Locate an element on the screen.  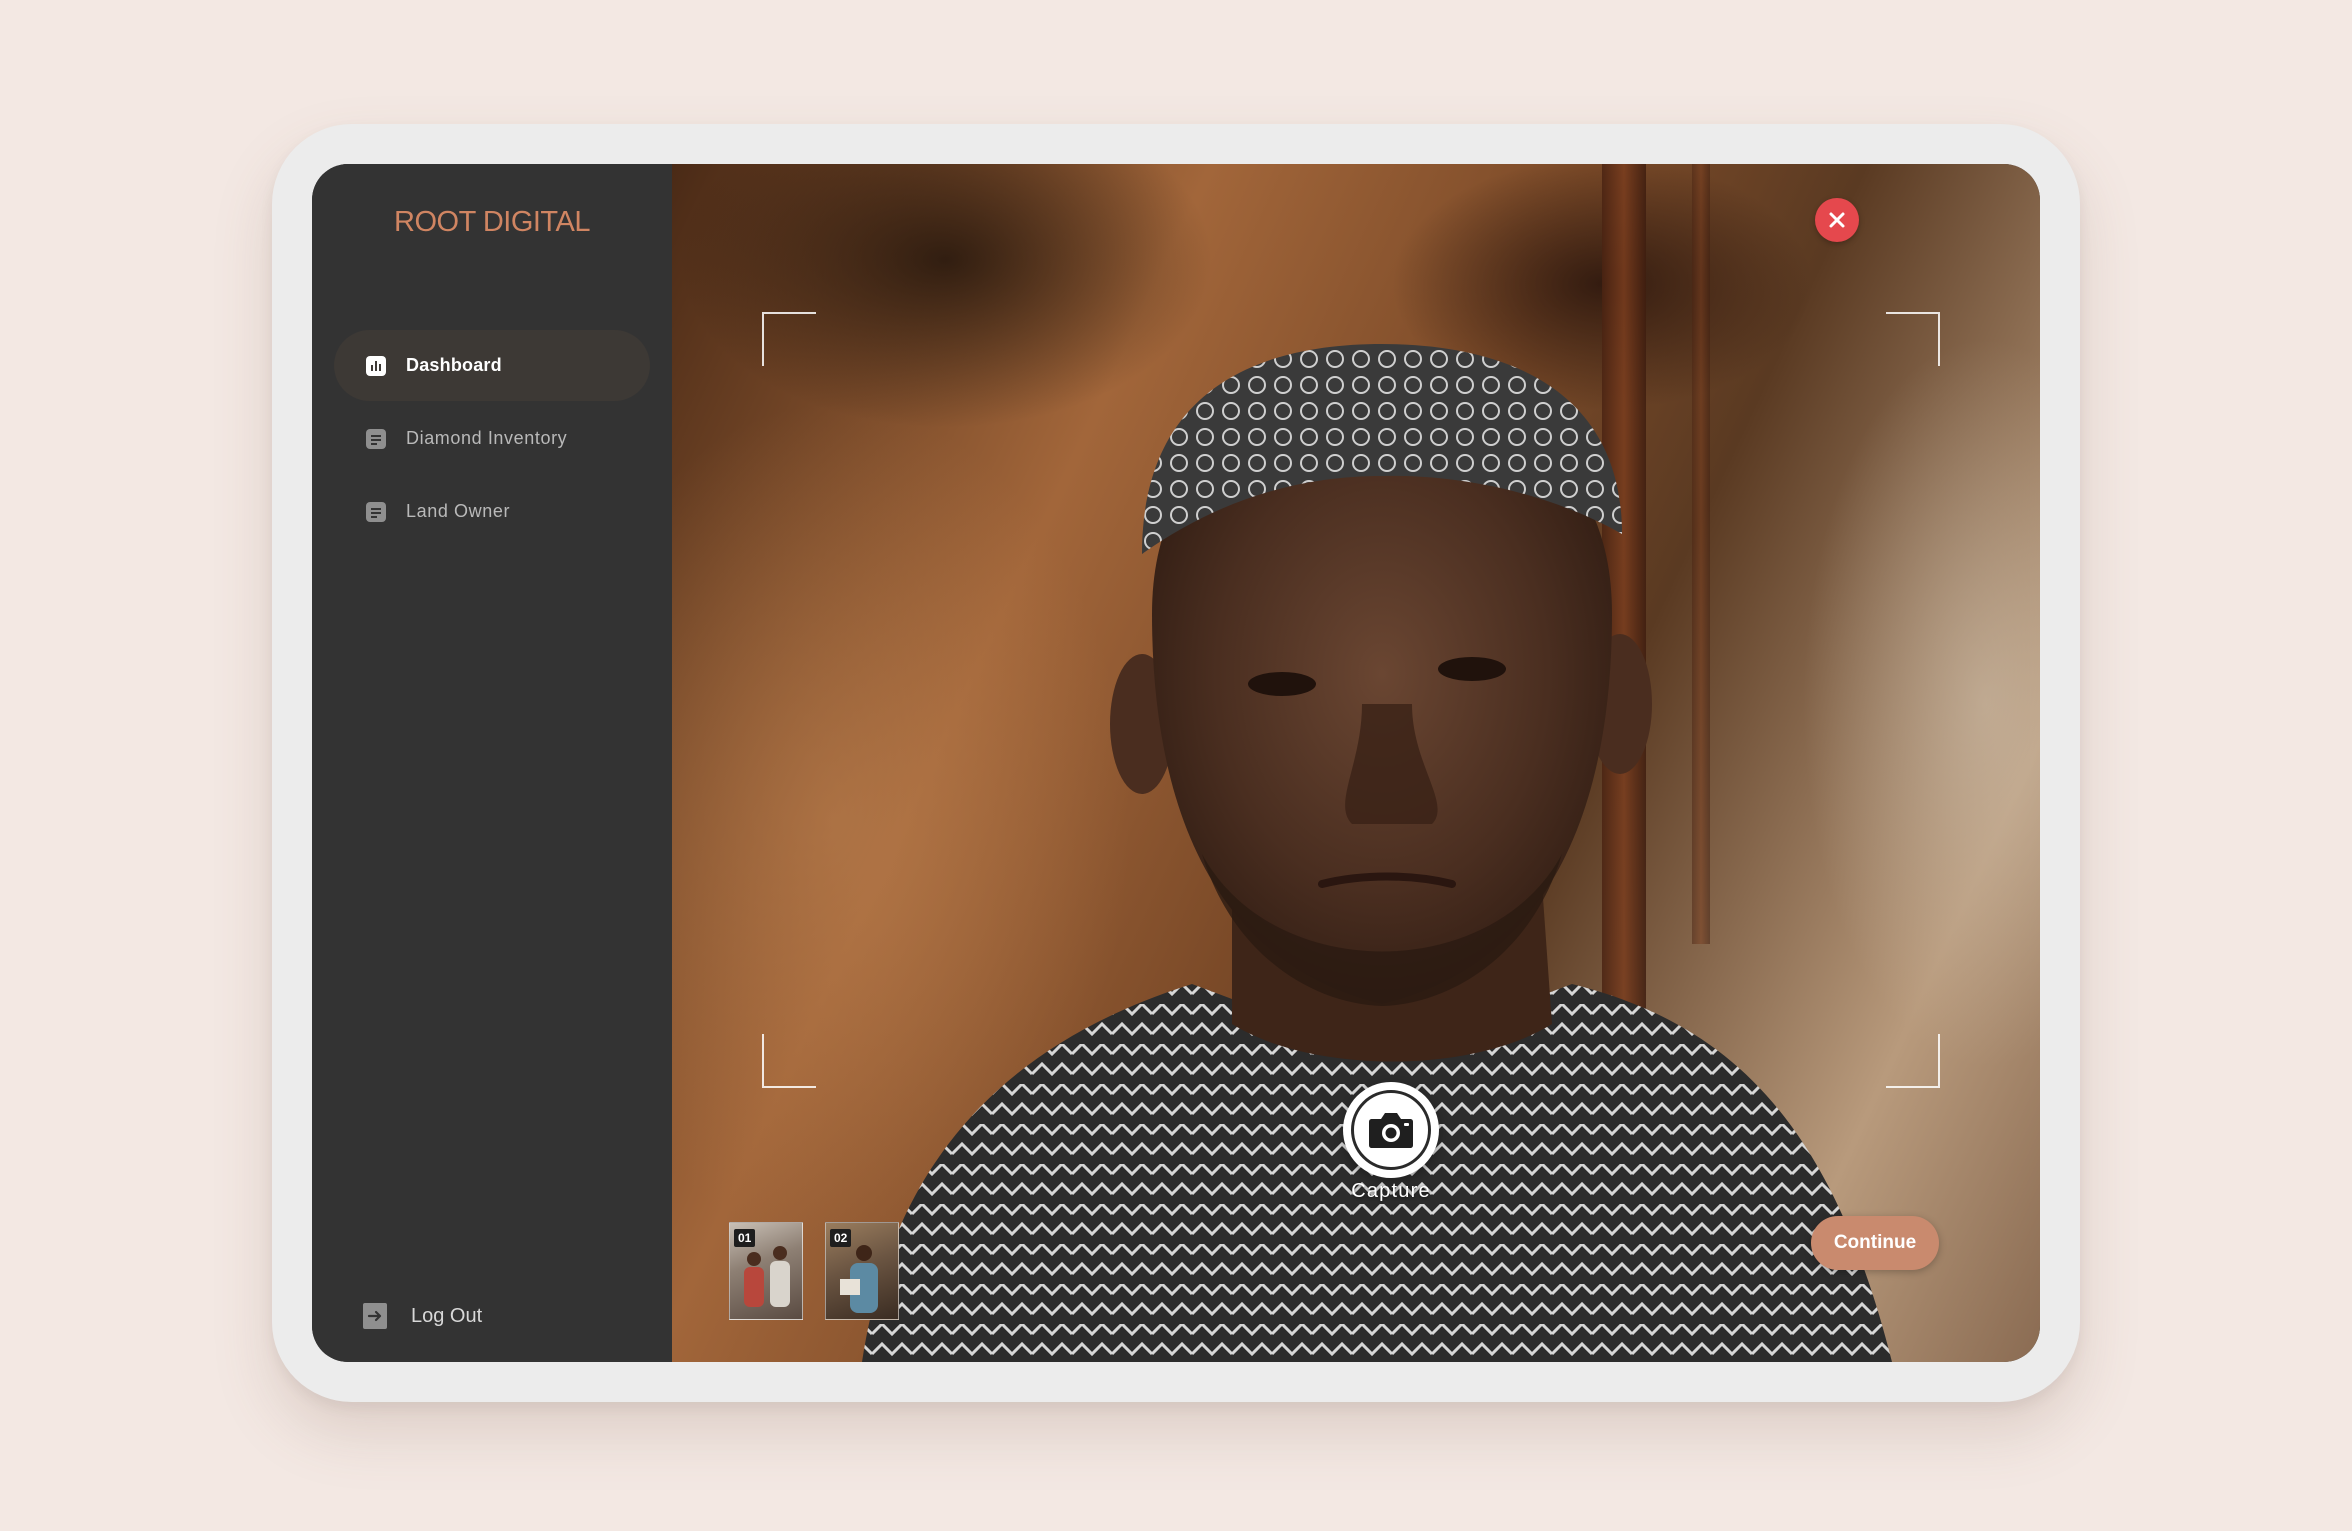
logout-icon is located at coordinates (375, 1316).